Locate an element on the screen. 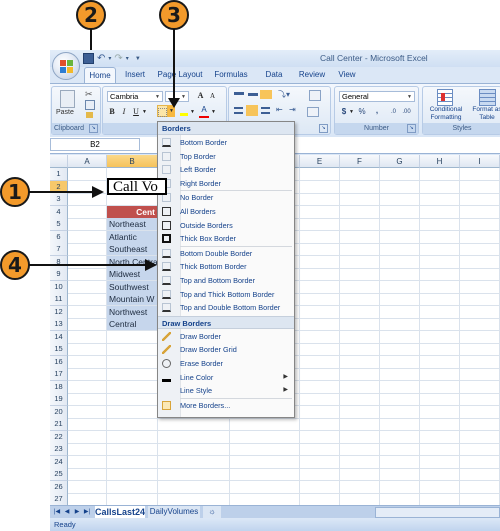  cell-F16 is located at coordinates (360, 362).